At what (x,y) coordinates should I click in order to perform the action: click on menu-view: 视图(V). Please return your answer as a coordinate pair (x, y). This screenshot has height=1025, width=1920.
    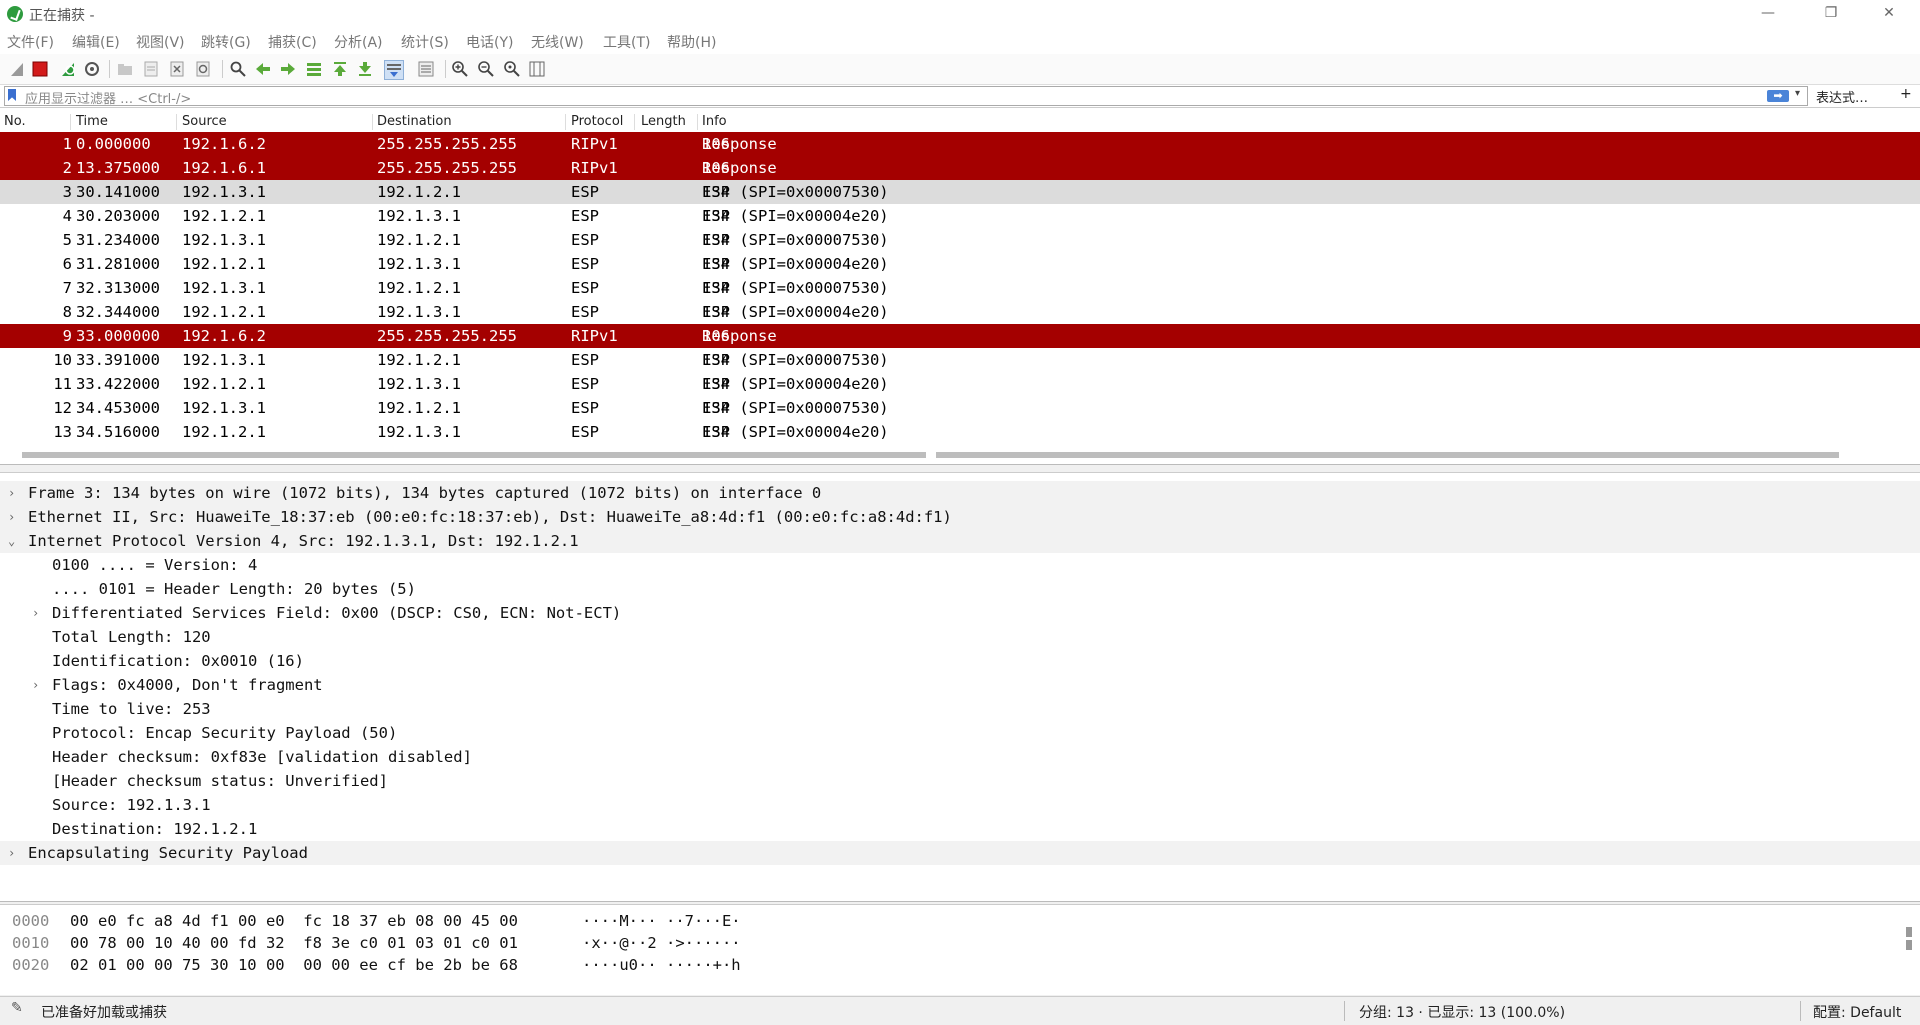
    Looking at the image, I should click on (160, 42).